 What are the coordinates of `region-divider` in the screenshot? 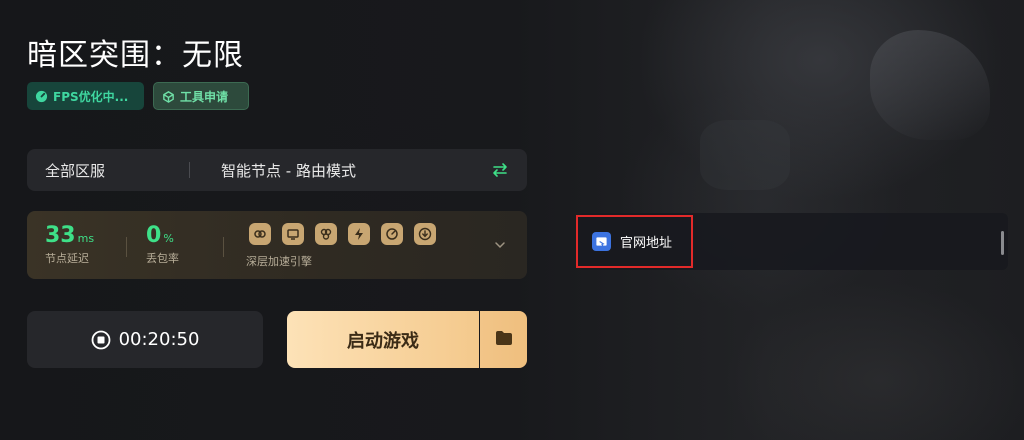 It's located at (189, 170).